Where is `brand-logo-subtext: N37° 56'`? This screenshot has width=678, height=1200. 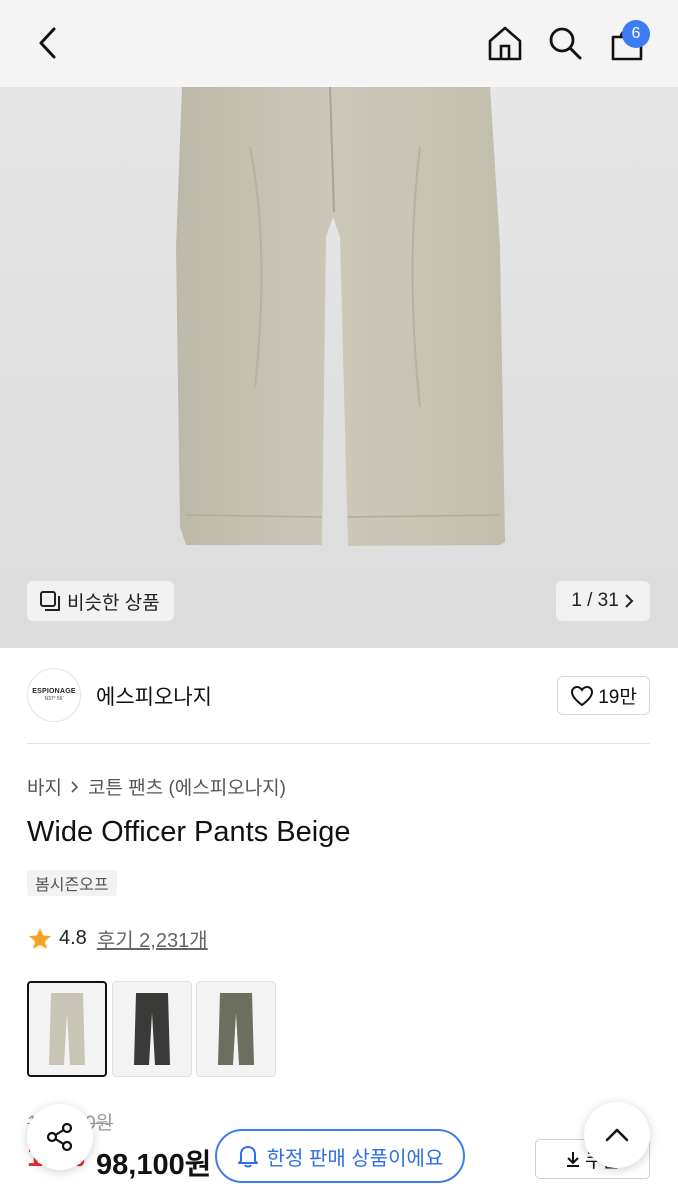 brand-logo-subtext: N37° 56' is located at coordinates (54, 699).